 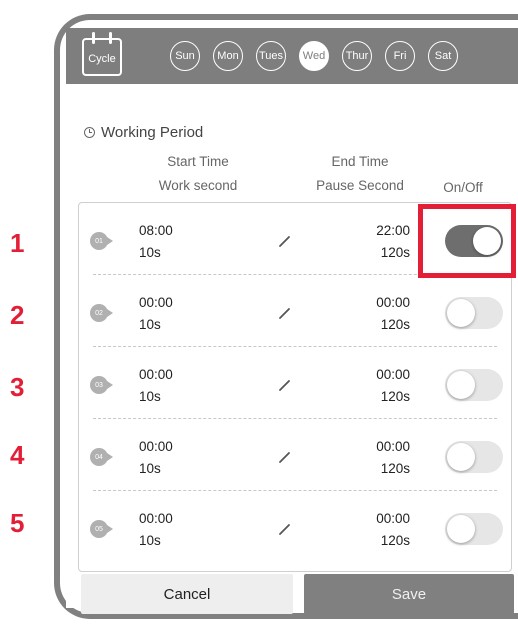 I want to click on save-button: Save, so click(x=409, y=594).